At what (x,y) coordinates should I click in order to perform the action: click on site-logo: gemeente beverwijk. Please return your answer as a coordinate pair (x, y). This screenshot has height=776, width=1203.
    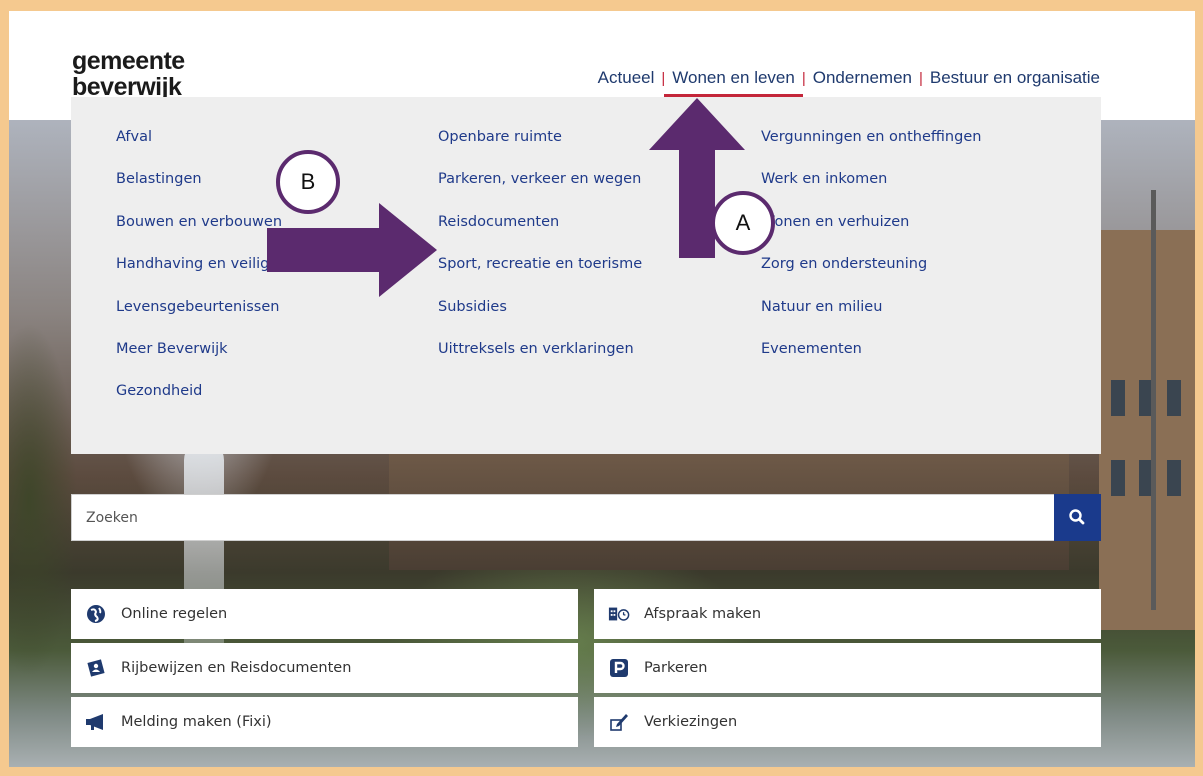
    Looking at the image, I should click on (128, 74).